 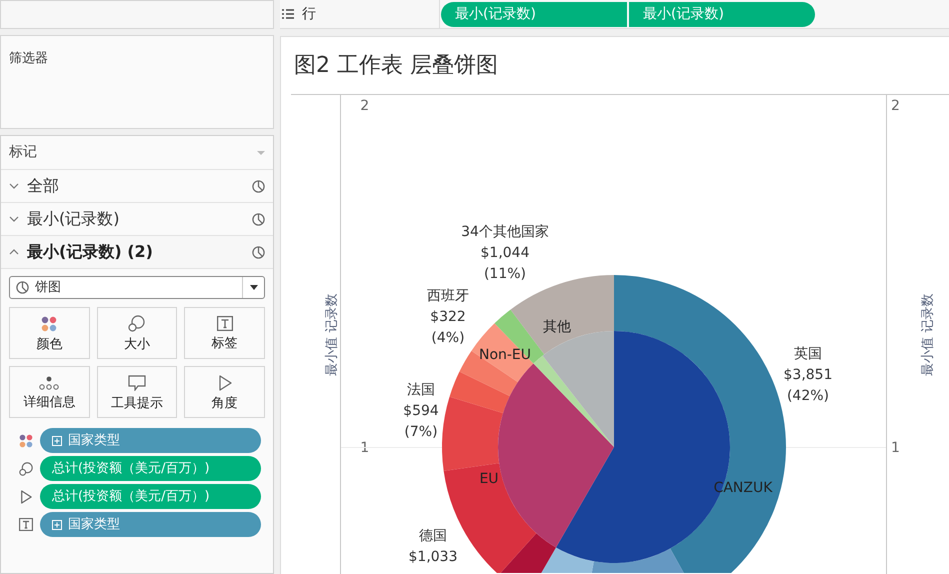 What do you see at coordinates (23, 152) in the screenshot?
I see `marks-title: 标记` at bounding box center [23, 152].